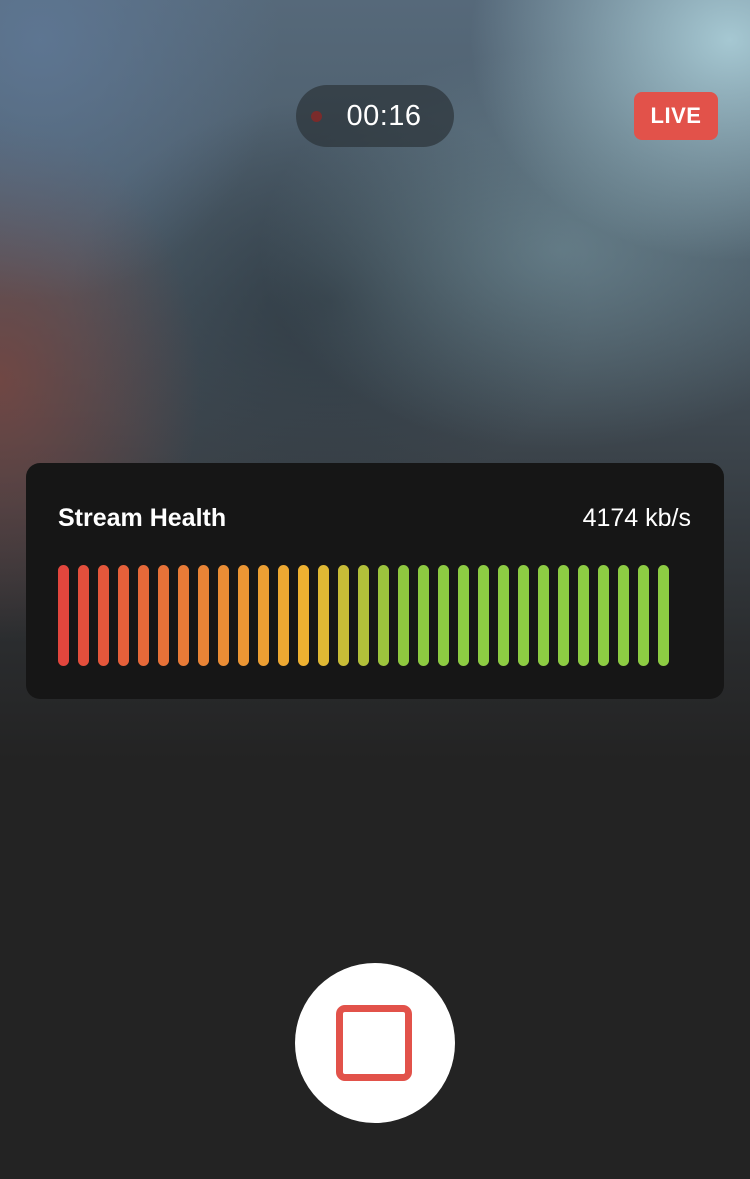 This screenshot has height=1179, width=750. Describe the element at coordinates (676, 116) in the screenshot. I see `live-badge: LIVE` at that location.